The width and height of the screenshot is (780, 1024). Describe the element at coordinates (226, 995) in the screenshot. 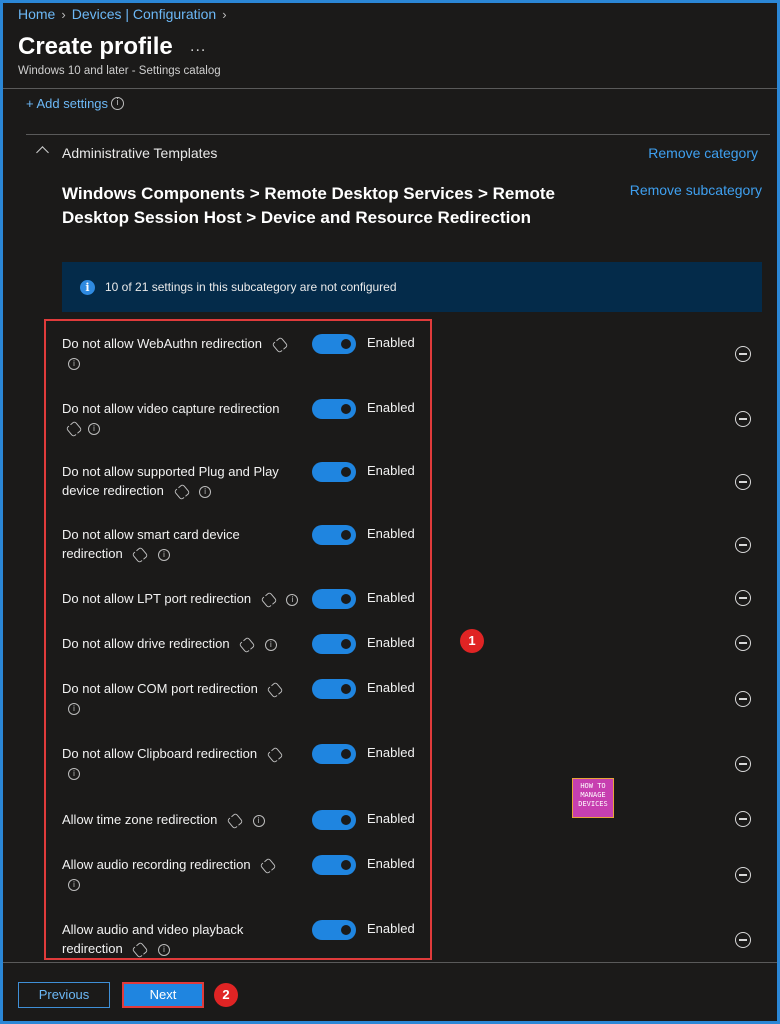

I see `annotation-badge-2: 2` at that location.